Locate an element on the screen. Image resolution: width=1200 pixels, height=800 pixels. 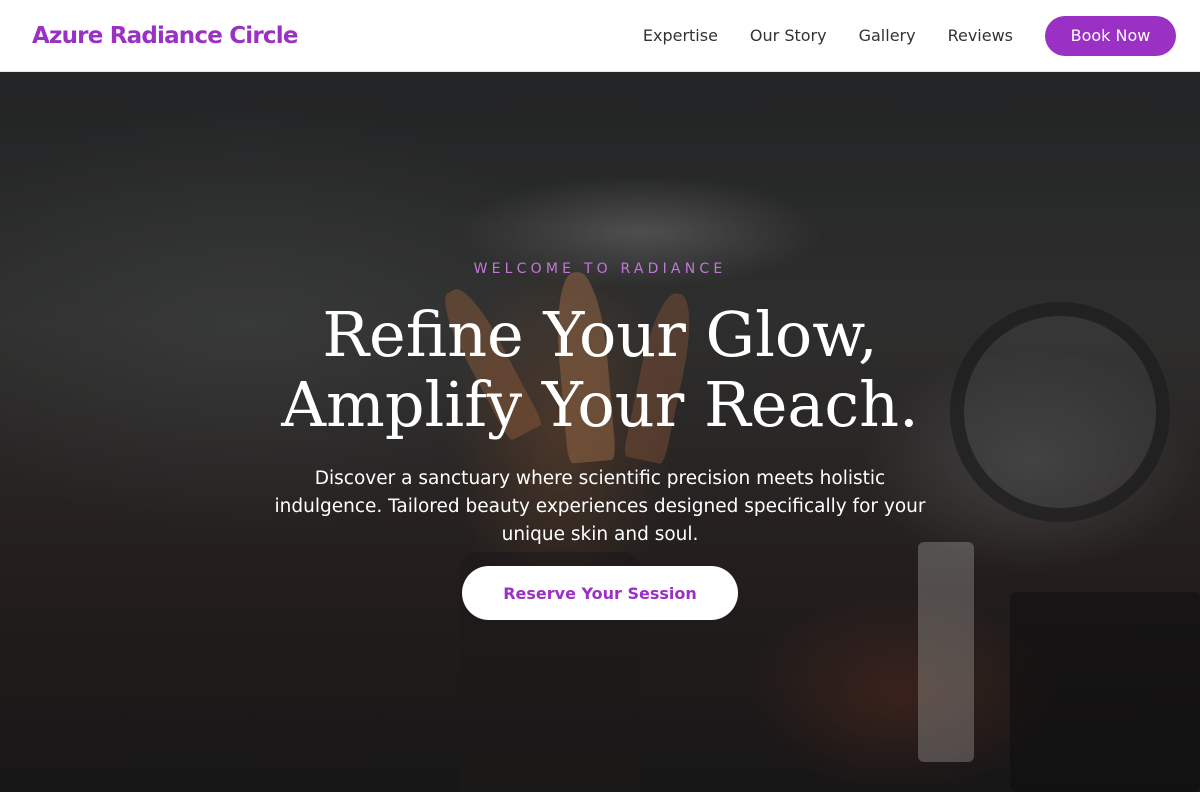
nav-link-reviews: Reviews is located at coordinates (980, 35).